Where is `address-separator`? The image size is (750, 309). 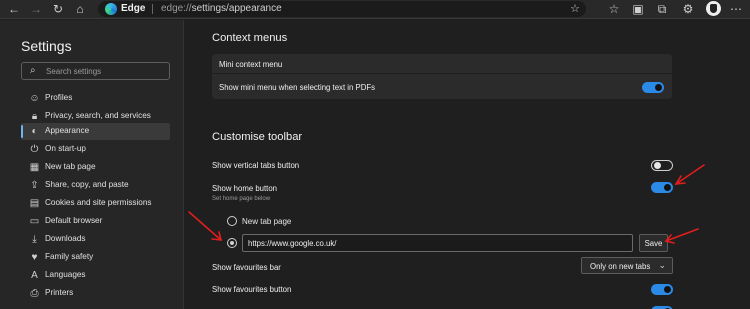 address-separator is located at coordinates (152, 9).